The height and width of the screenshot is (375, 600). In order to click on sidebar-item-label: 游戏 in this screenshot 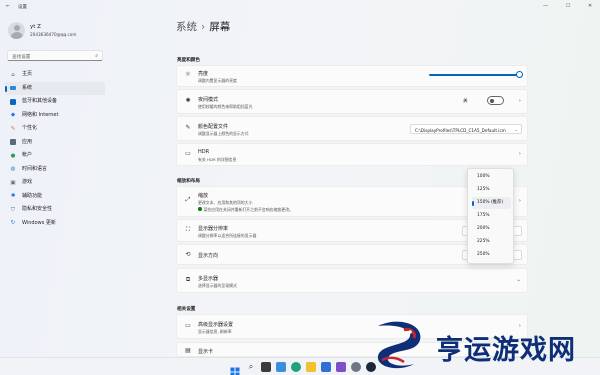, I will do `click(27, 182)`.